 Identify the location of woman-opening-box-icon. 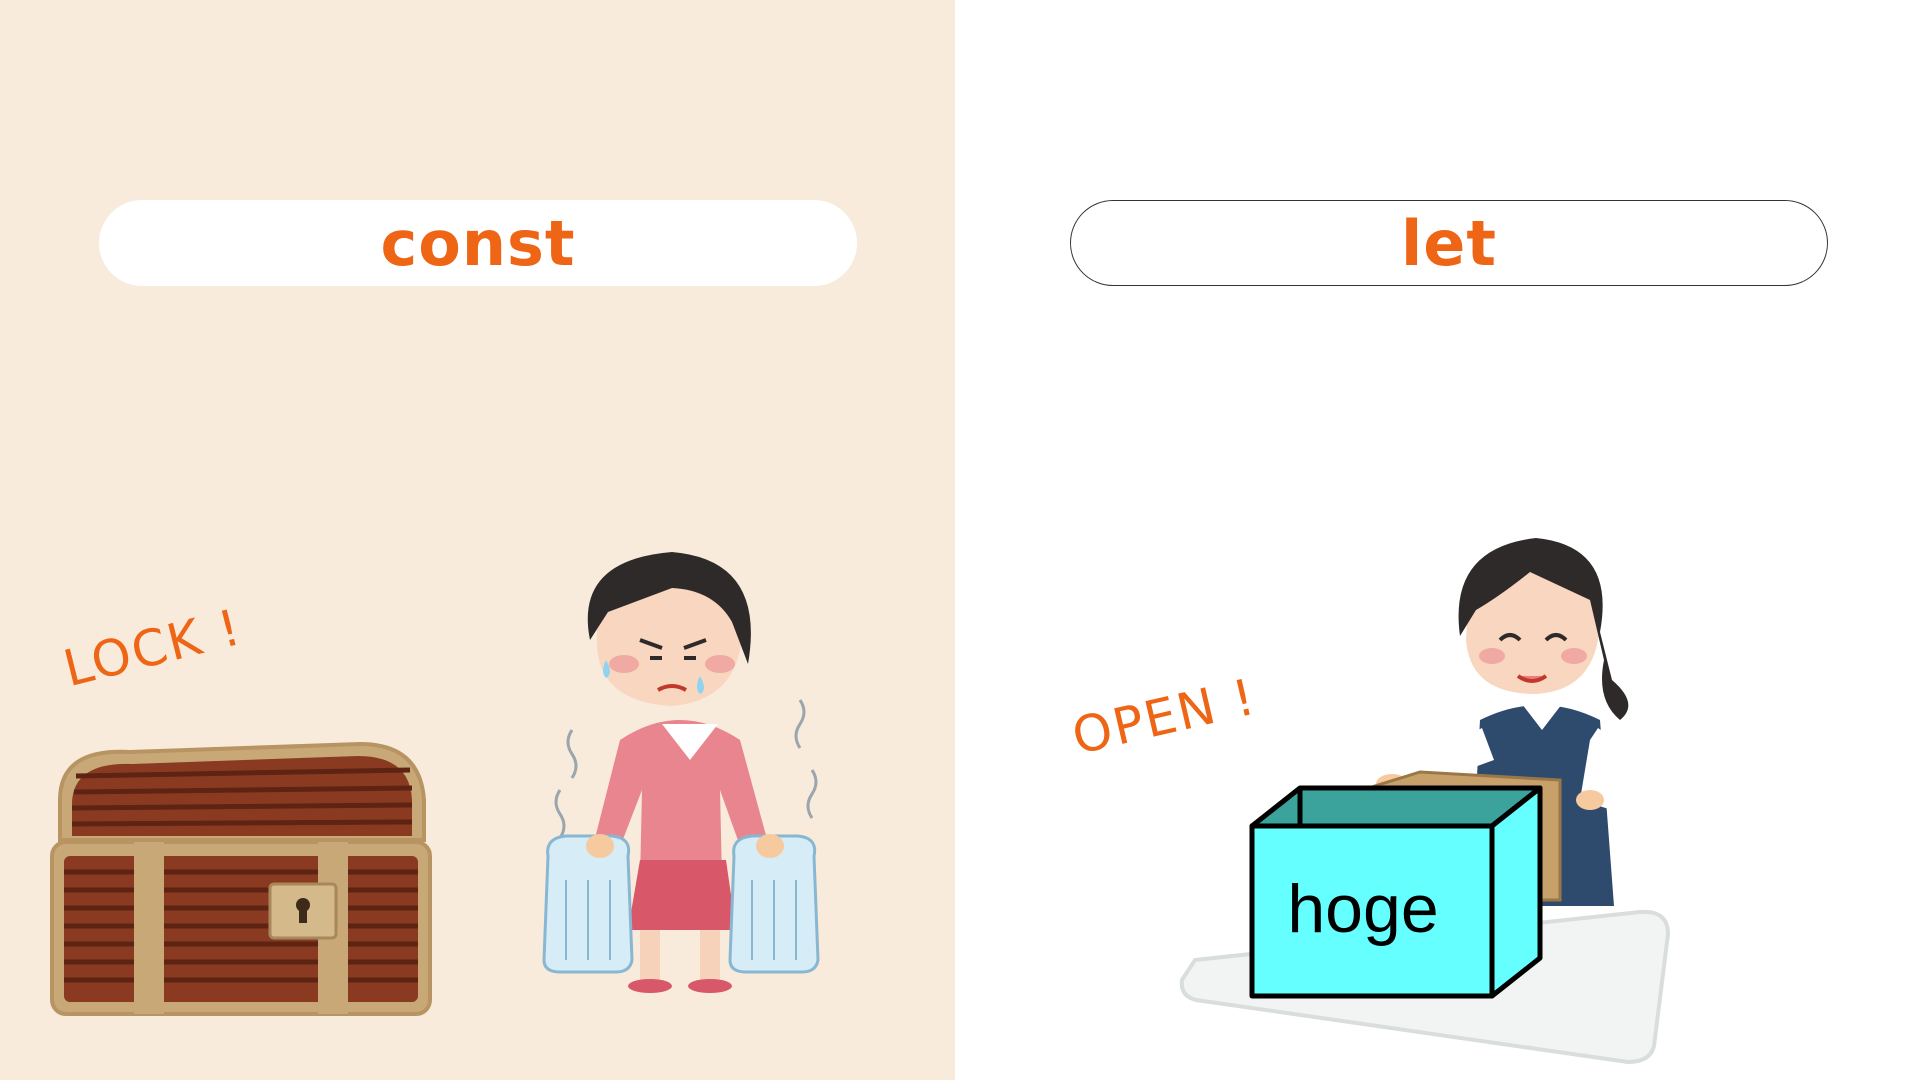
(1425, 801).